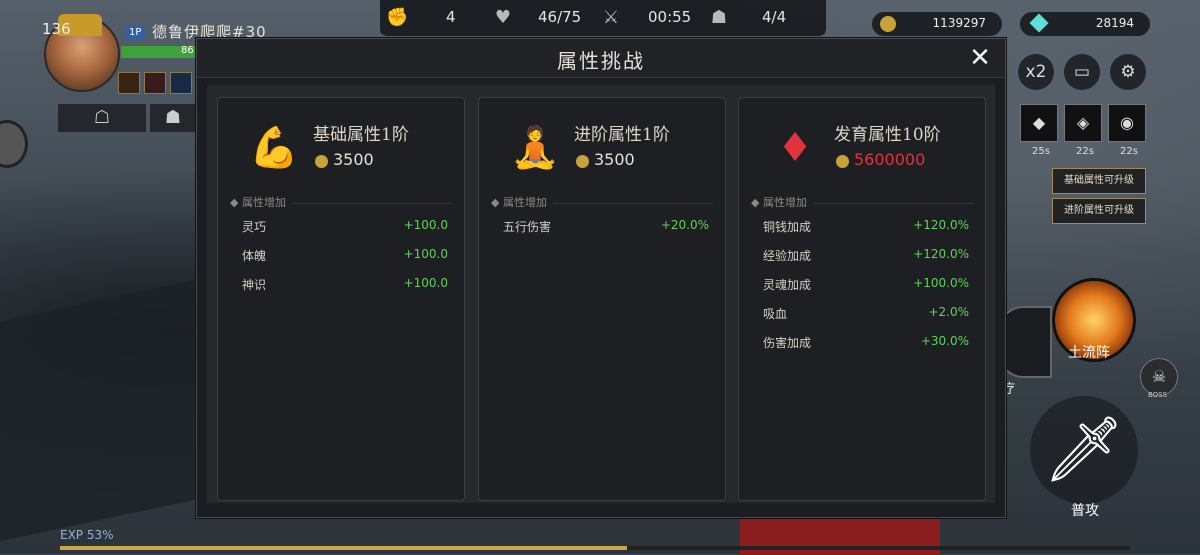 Image resolution: width=1200 pixels, height=555 pixels. What do you see at coordinates (775, 314) in the screenshot?
I see `attribute-name: 吸血` at bounding box center [775, 314].